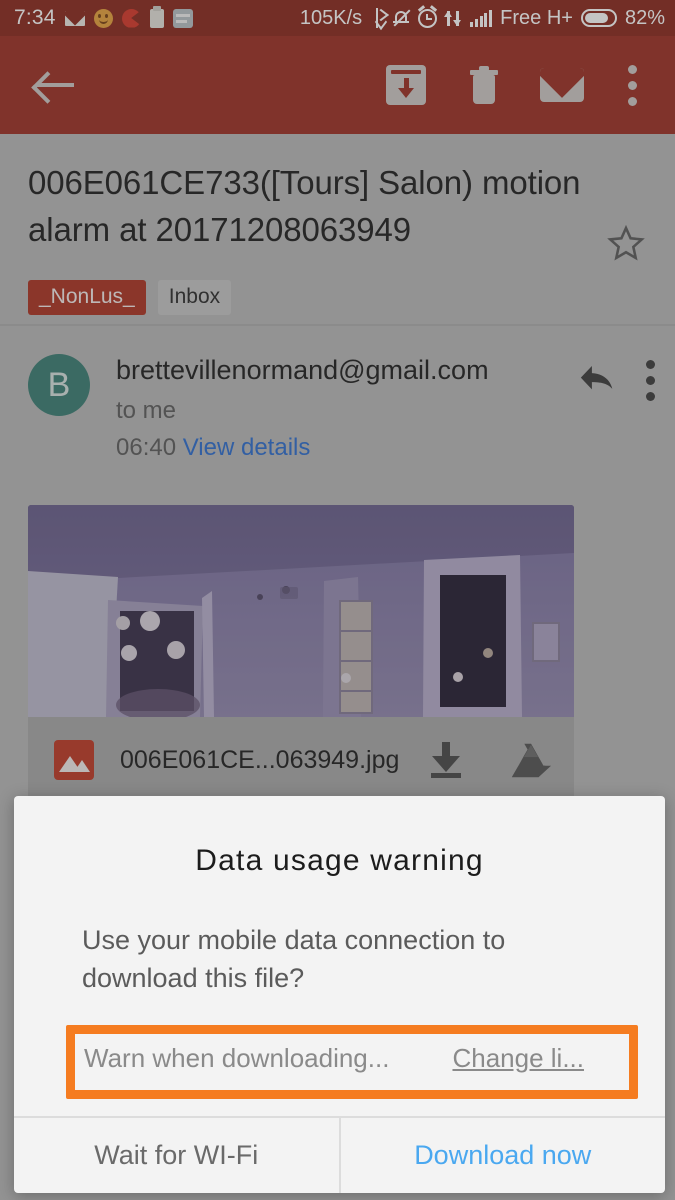 The image size is (675, 1200). I want to click on download-now-button: Download now, so click(503, 1155).